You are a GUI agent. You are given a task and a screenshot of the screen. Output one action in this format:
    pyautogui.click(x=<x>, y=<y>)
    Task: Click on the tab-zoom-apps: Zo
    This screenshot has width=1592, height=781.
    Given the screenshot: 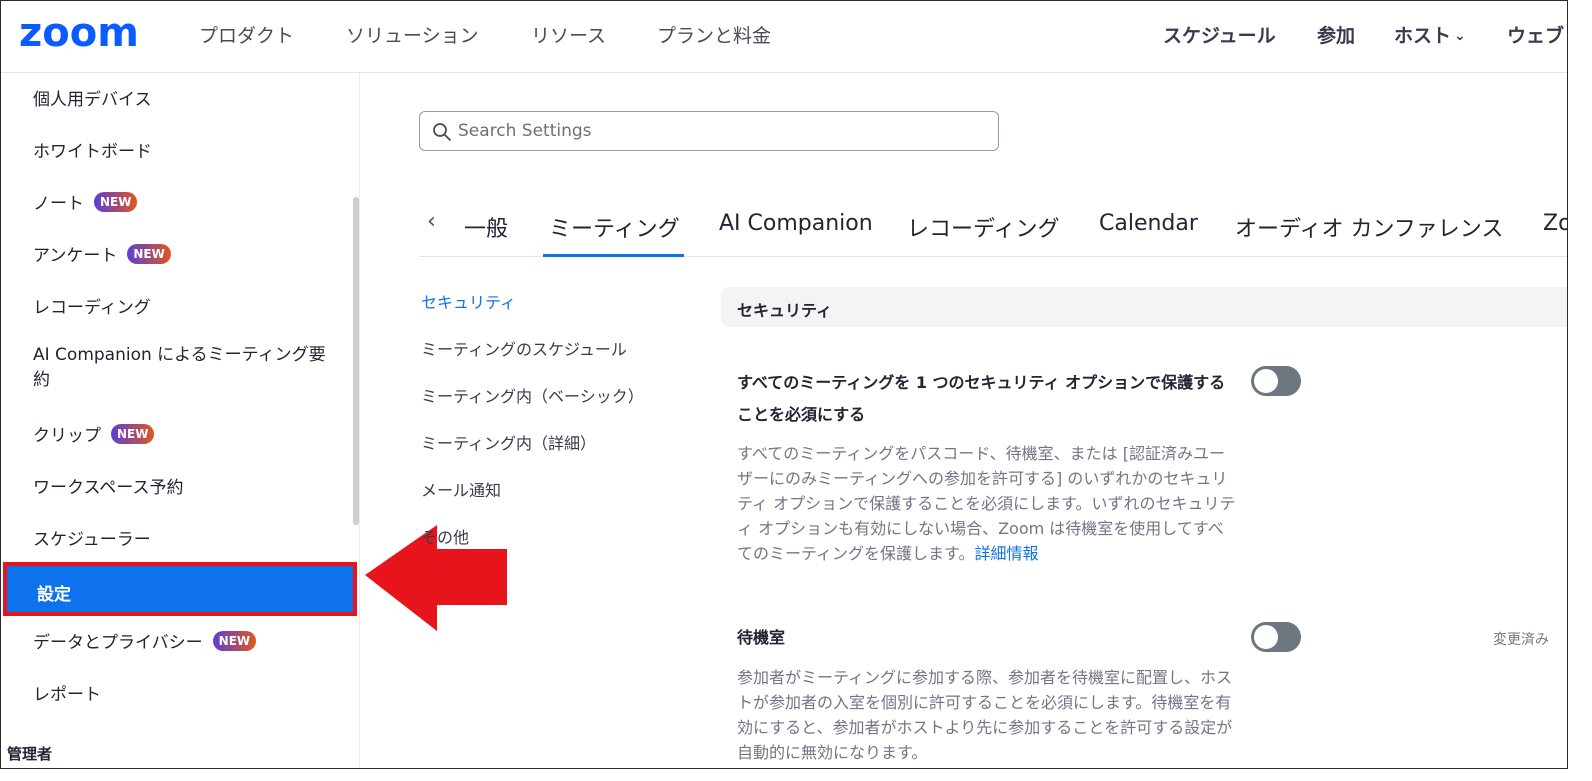 What is the action you would take?
    pyautogui.click(x=1555, y=223)
    